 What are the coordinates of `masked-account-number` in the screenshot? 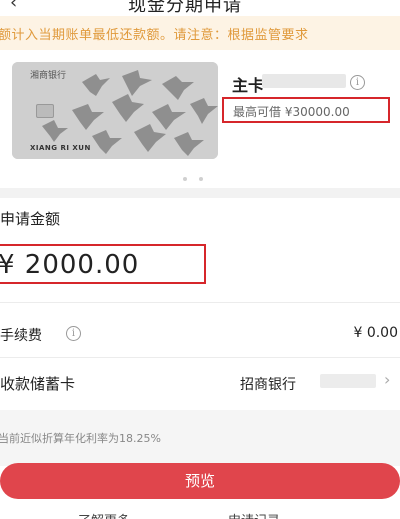 It's located at (348, 381).